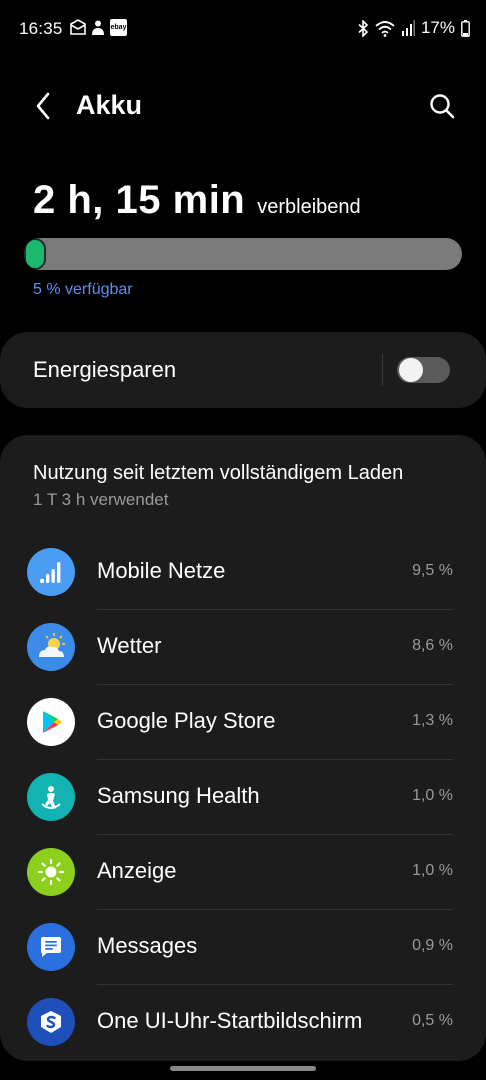  What do you see at coordinates (309, 207) in the screenshot?
I see `remaining-label: verbleibend` at bounding box center [309, 207].